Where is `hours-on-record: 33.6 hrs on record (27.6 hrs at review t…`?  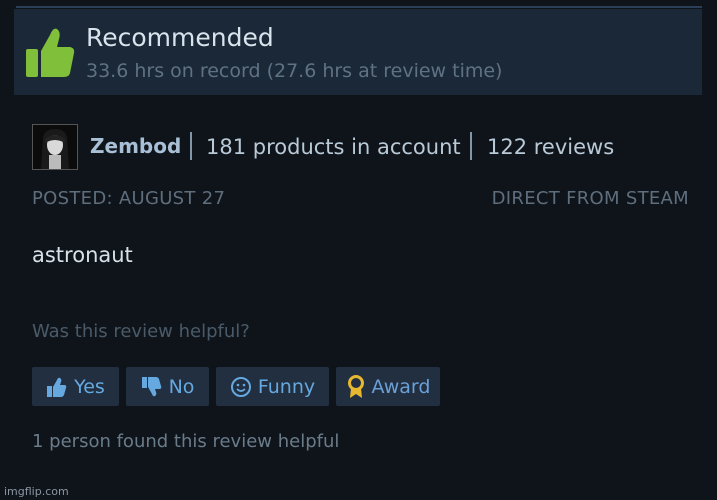 hours-on-record: 33.6 hrs on record (27.6 hrs at review t… is located at coordinates (294, 71).